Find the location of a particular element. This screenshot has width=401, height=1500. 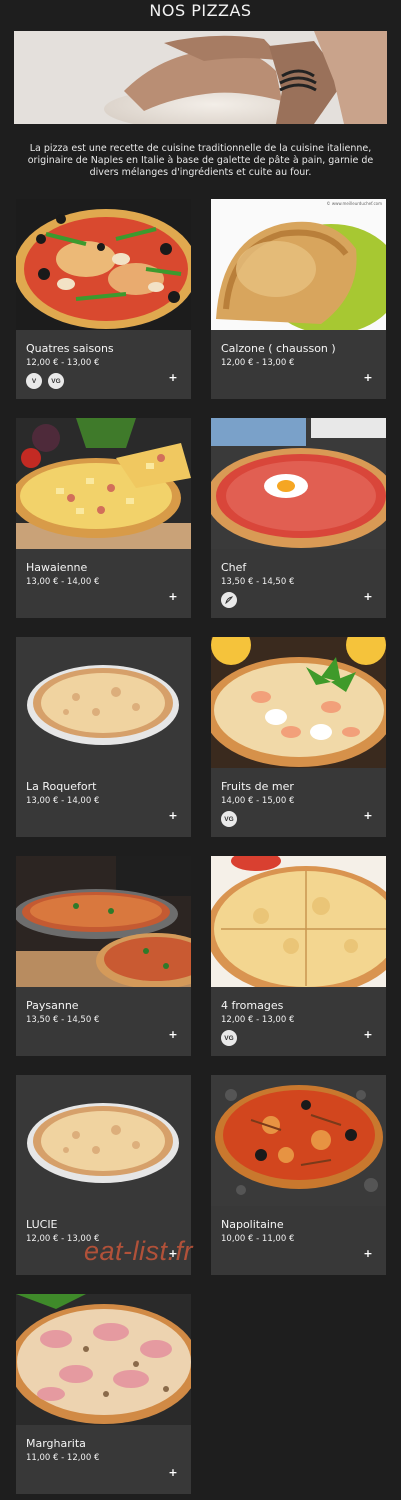

pizza-card: Paysanne 13,50 € - 14,50 € + is located at coordinates (103, 956).